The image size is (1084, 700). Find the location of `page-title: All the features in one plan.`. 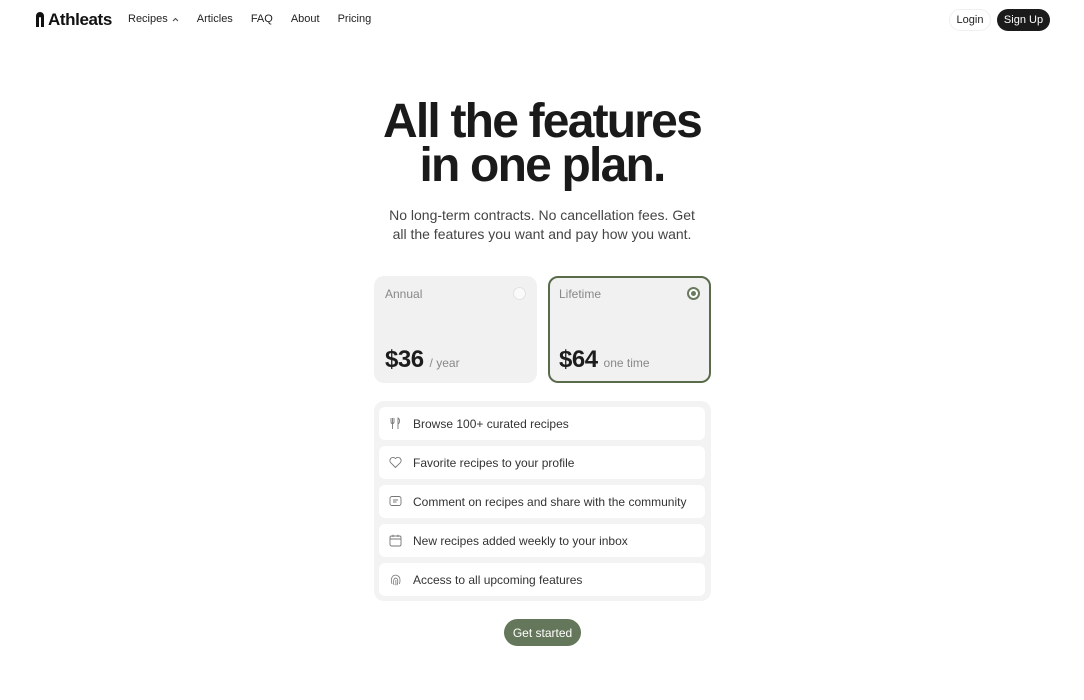

page-title: All the features in one plan. is located at coordinates (542, 143).